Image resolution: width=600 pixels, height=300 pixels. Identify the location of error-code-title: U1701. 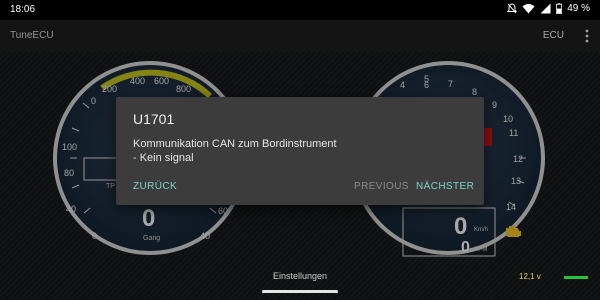
(154, 119).